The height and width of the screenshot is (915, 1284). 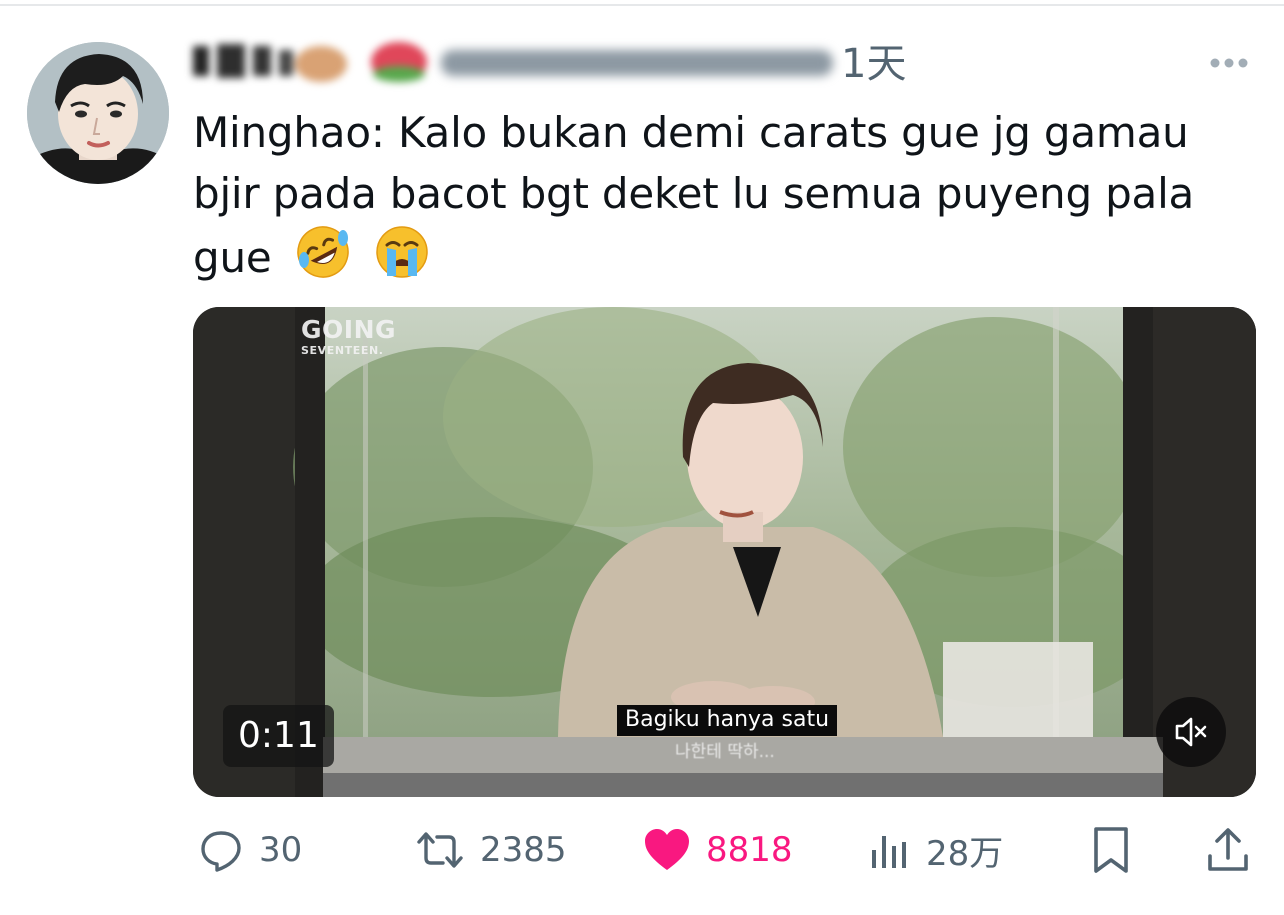 What do you see at coordinates (637, 63) in the screenshot?
I see `blurred-handle` at bounding box center [637, 63].